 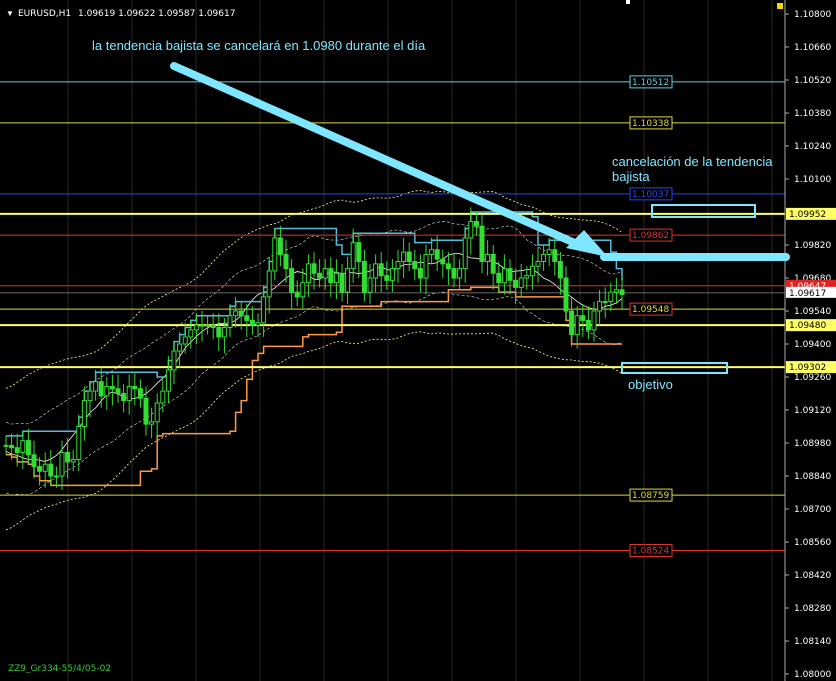 I want to click on ohlc-values: 1.09619 1.09622 1.09587 1.09617, so click(x=156, y=14).